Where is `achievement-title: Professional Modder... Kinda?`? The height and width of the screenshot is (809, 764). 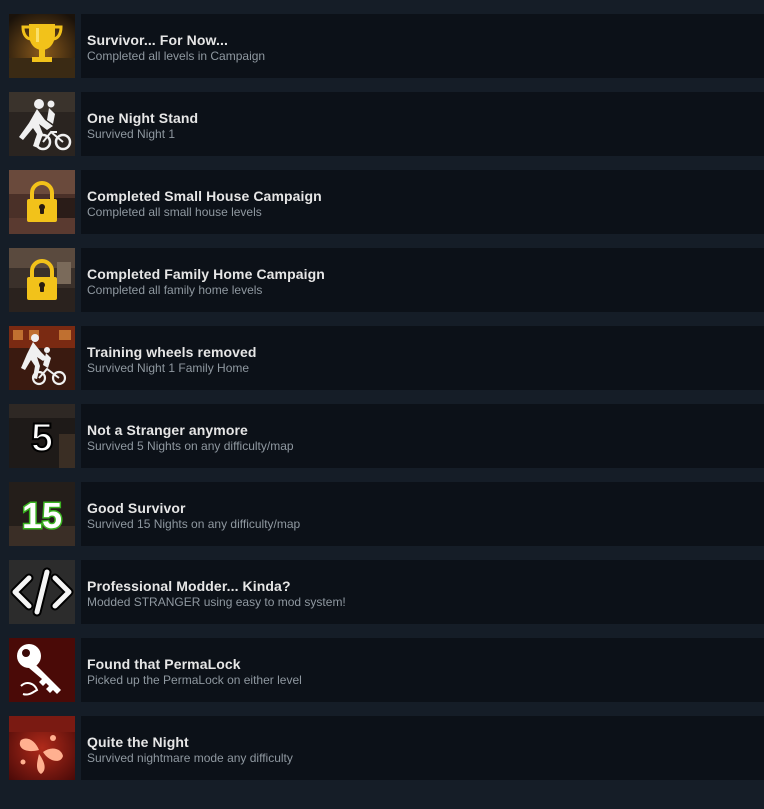 achievement-title: Professional Modder... Kinda? is located at coordinates (189, 586).